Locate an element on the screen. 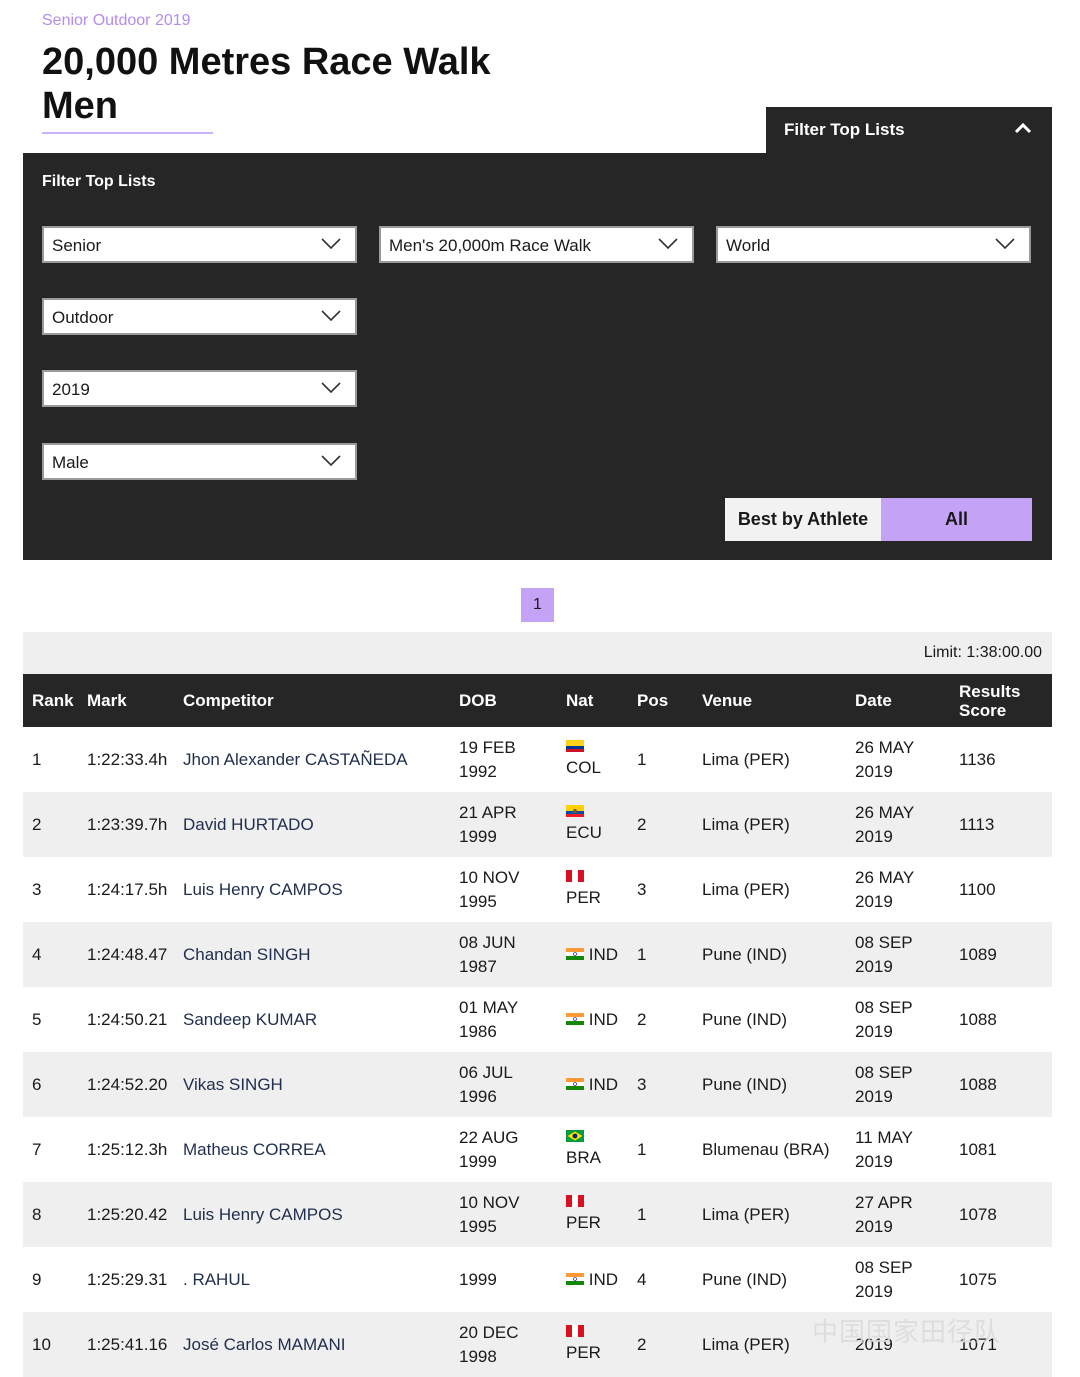 This screenshot has width=1080, height=1377. rank-cell: 6 is located at coordinates (50, 1084).